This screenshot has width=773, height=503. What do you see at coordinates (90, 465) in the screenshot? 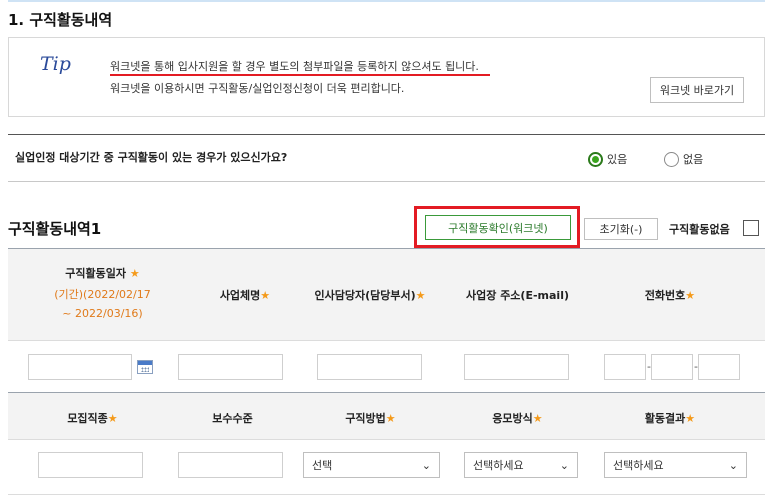
I see `position-input` at bounding box center [90, 465].